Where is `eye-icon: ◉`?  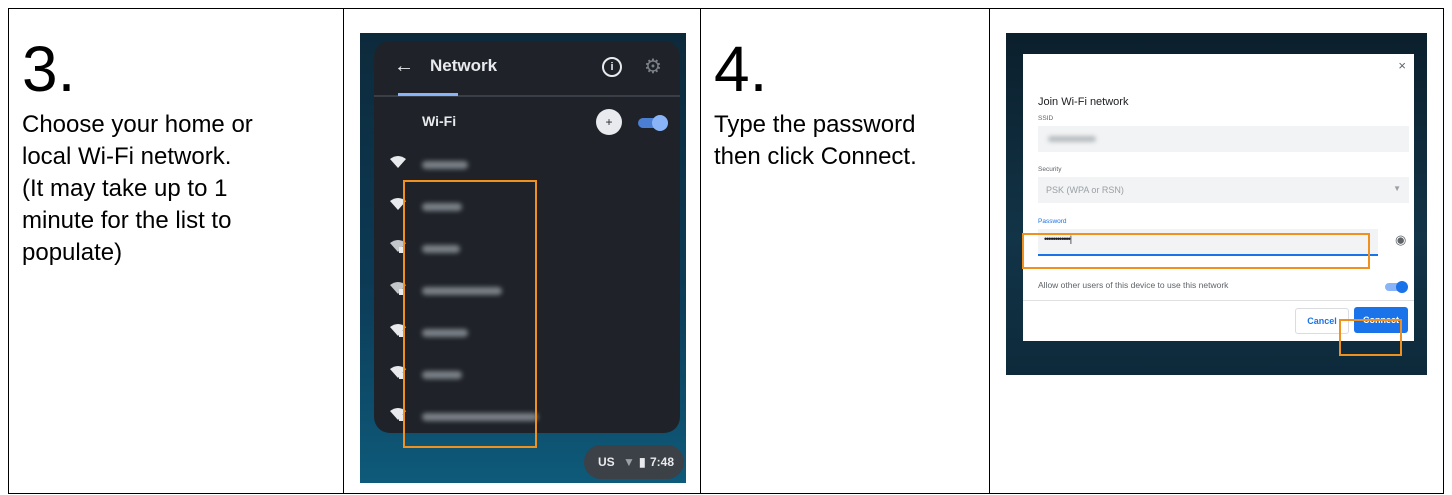
eye-icon: ◉ is located at coordinates (1400, 240).